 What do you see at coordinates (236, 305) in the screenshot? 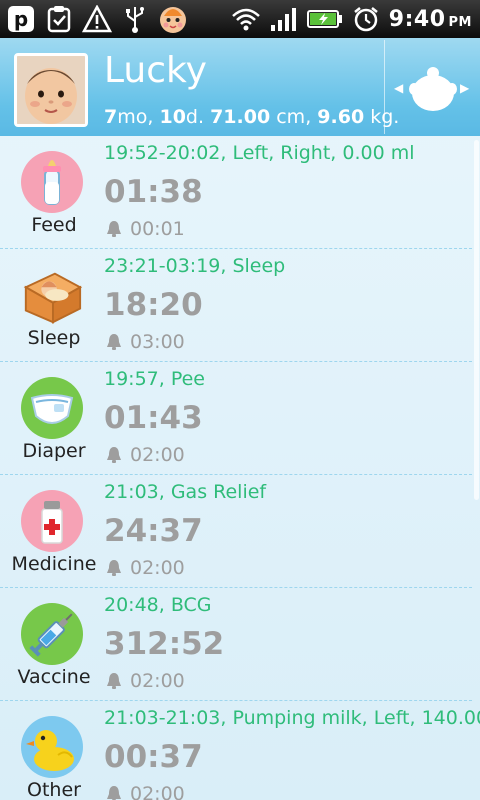
I see `activity-row-sleep: Sleep 23:21-03:19, Sleep 18:20 03:00` at bounding box center [236, 305].